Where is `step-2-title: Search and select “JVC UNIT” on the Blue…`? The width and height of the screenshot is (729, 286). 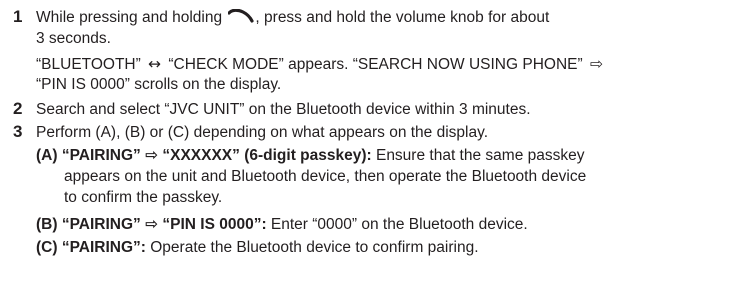 step-2-title: Search and select “JVC UNIT” on the Blue… is located at coordinates (283, 109).